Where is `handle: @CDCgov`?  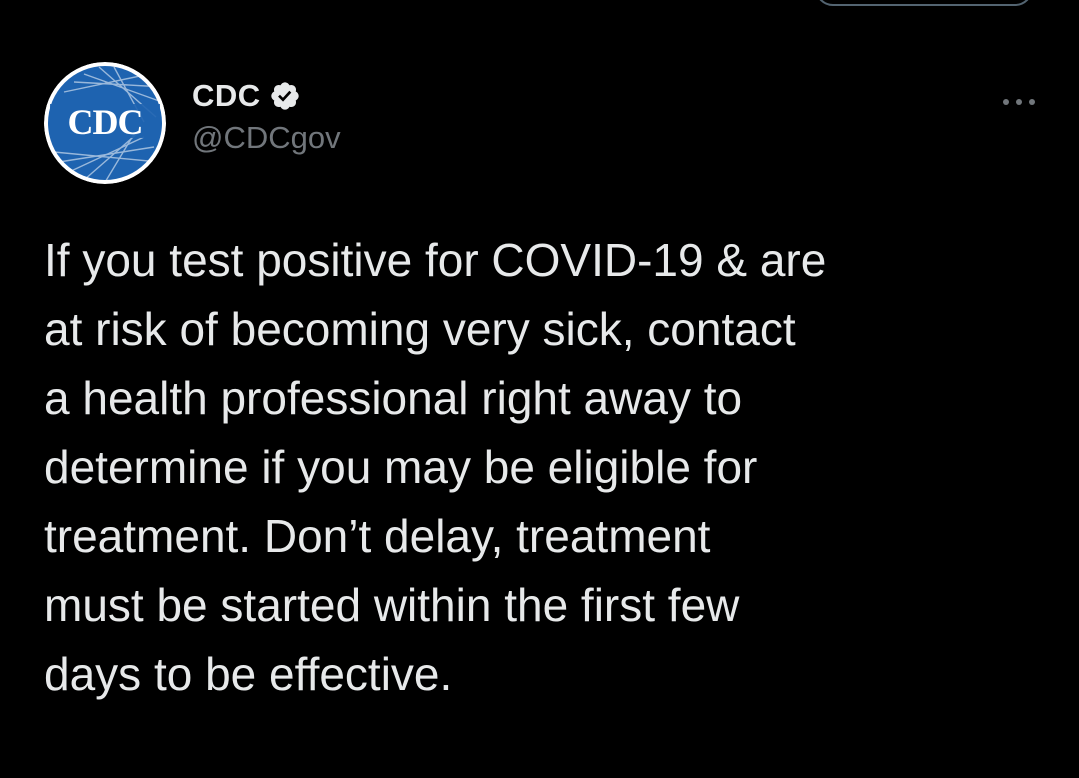 handle: @CDCgov is located at coordinates (266, 138).